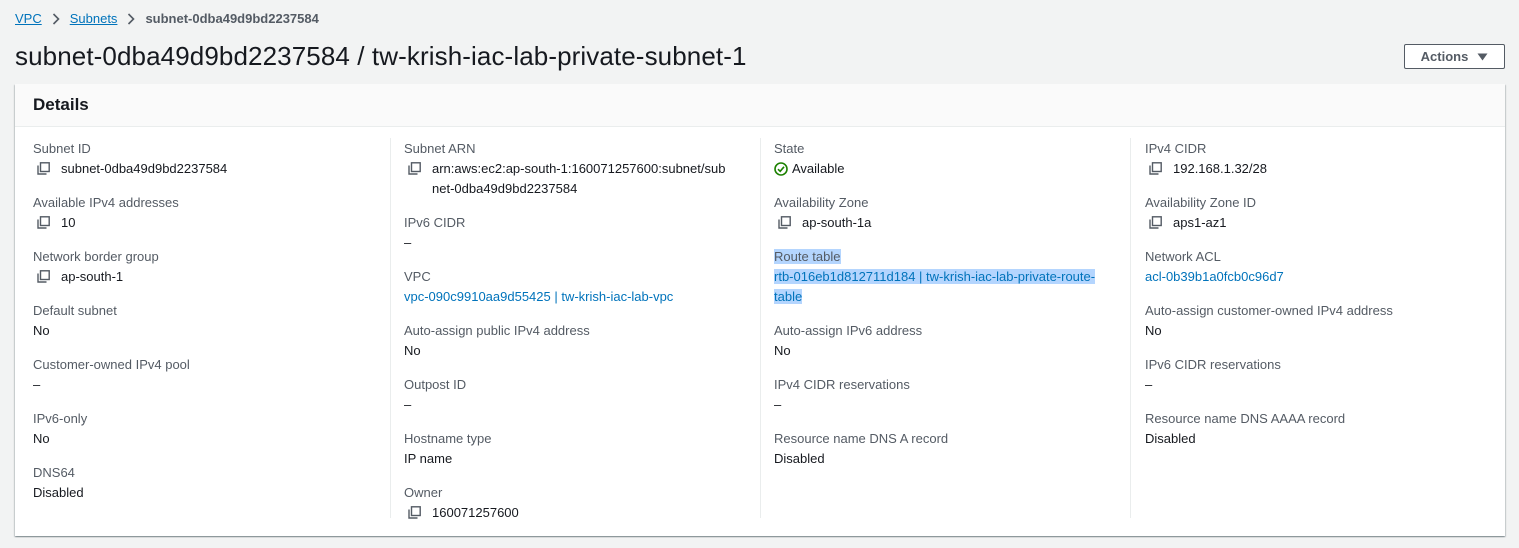  Describe the element at coordinates (782, 350) in the screenshot. I see `auto-assign-ipv6-value: No` at that location.